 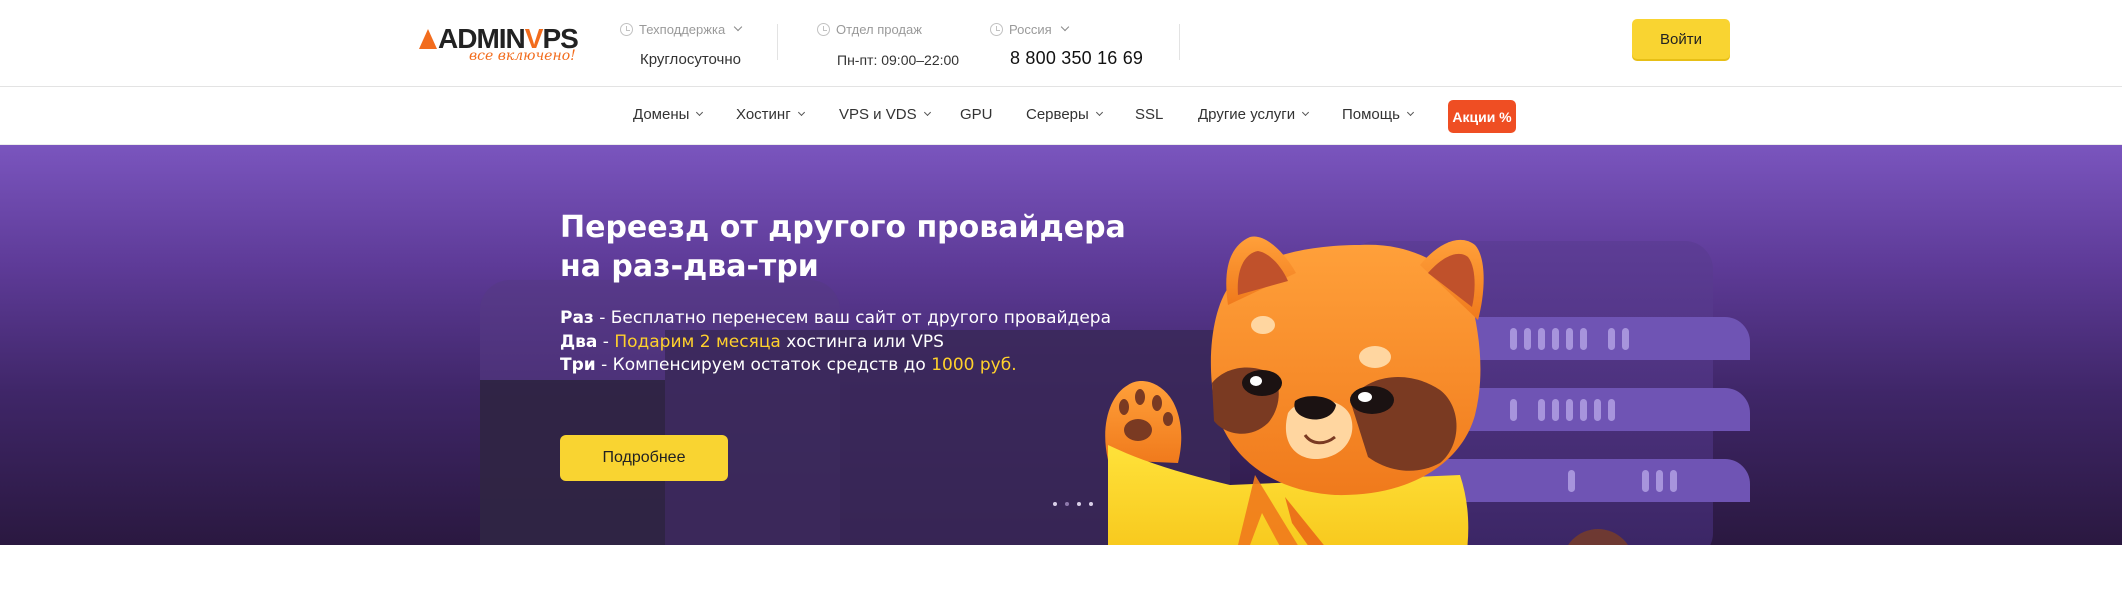 I want to click on benefit-key: Три, so click(x=578, y=365).